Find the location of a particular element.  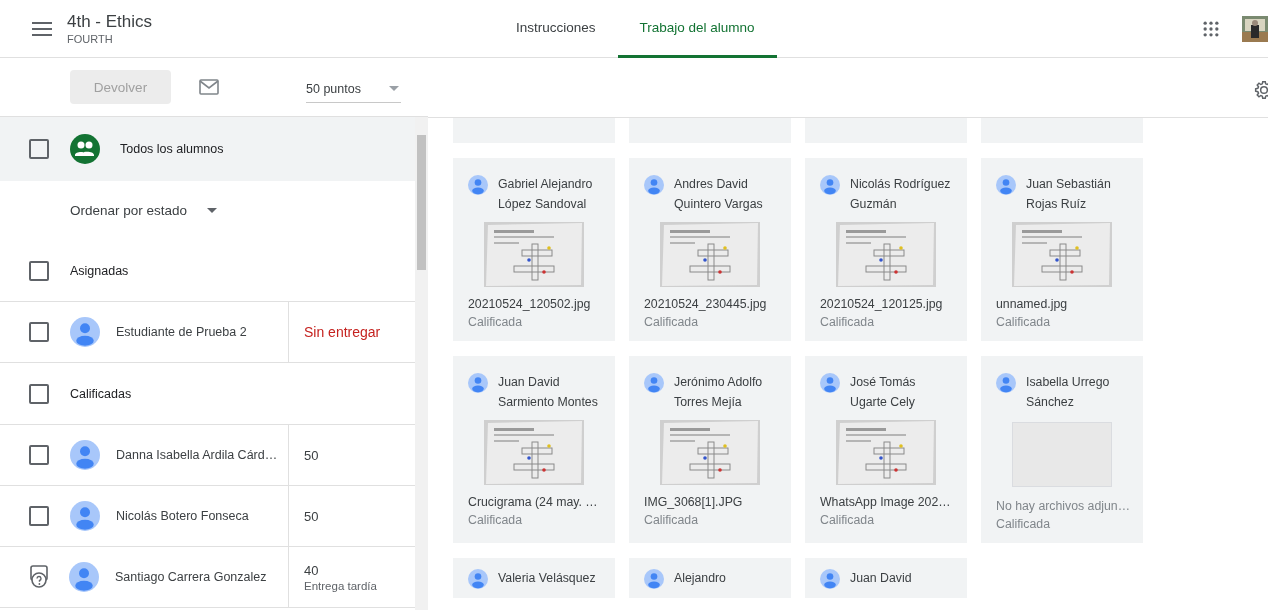

status-note: Entrega tardía is located at coordinates (340, 585).